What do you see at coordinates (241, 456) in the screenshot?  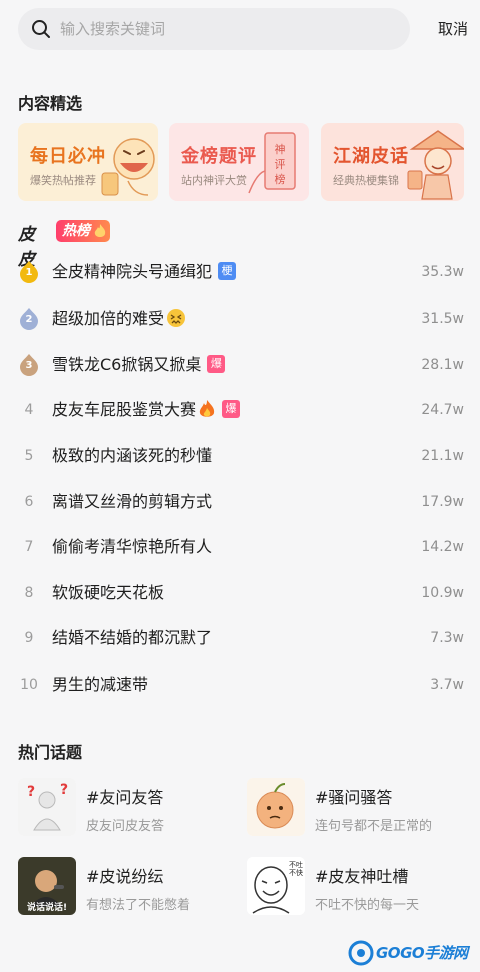 I see `hot-list-item: 5 极致的内涵该死的秒懂 21.1w` at bounding box center [241, 456].